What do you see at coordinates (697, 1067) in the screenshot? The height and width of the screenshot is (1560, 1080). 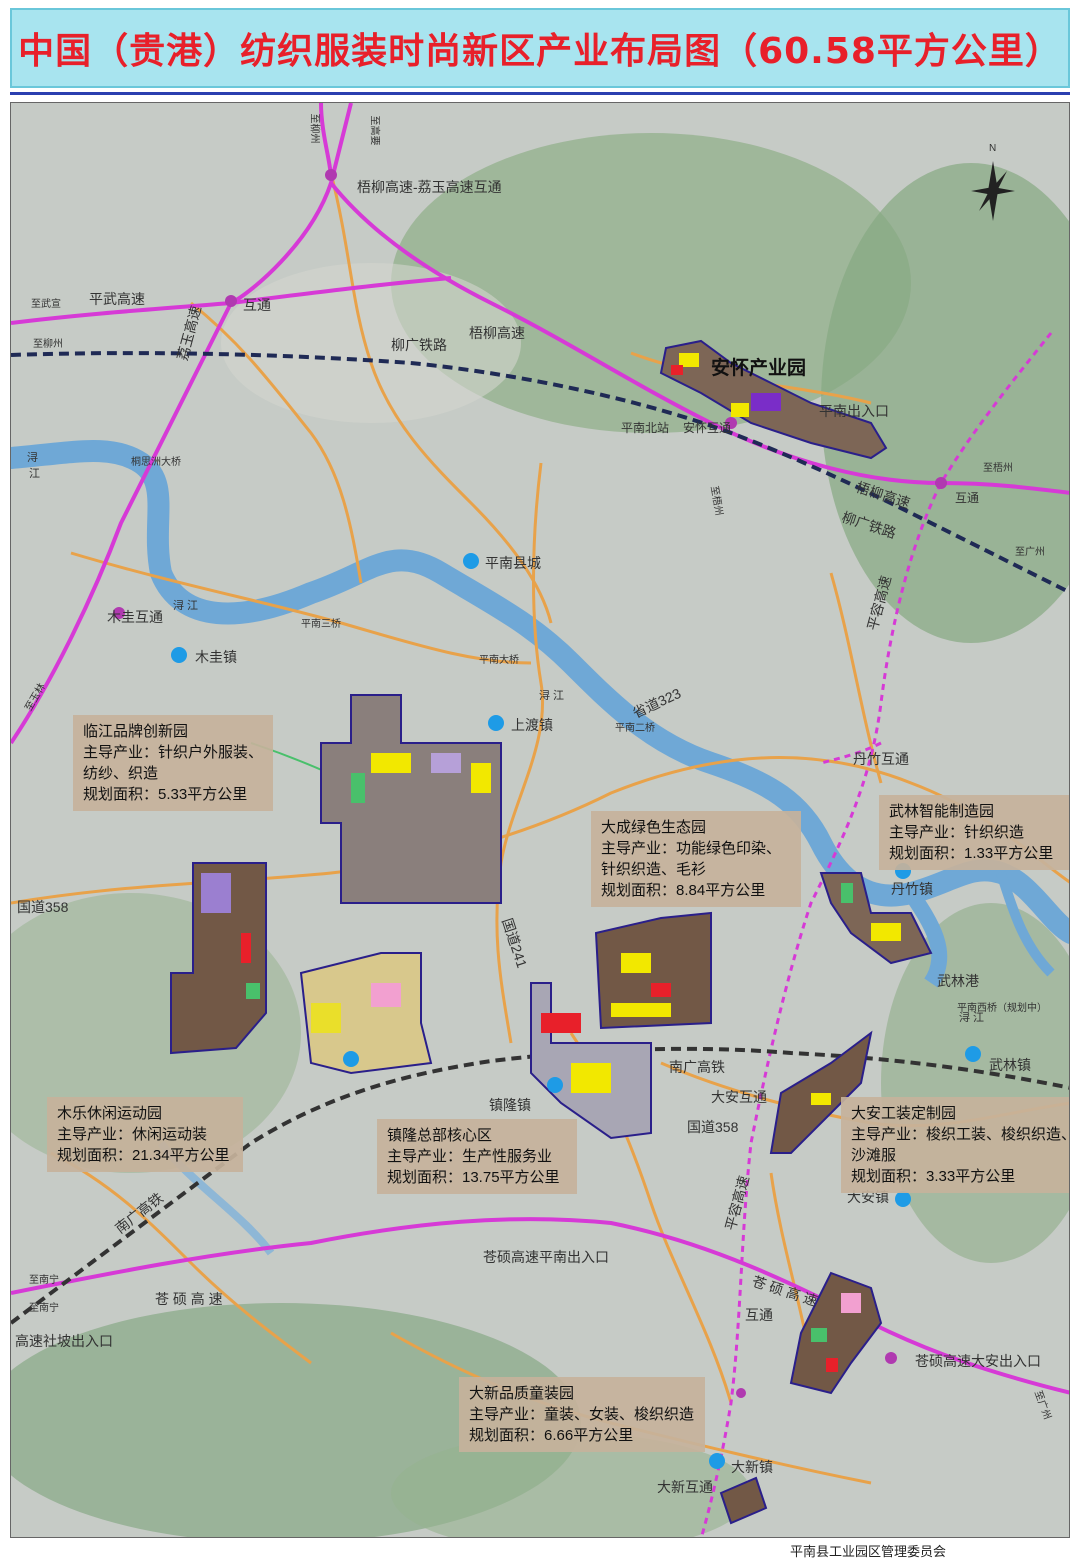 I see `nanguang1-label: 南广高铁` at bounding box center [697, 1067].